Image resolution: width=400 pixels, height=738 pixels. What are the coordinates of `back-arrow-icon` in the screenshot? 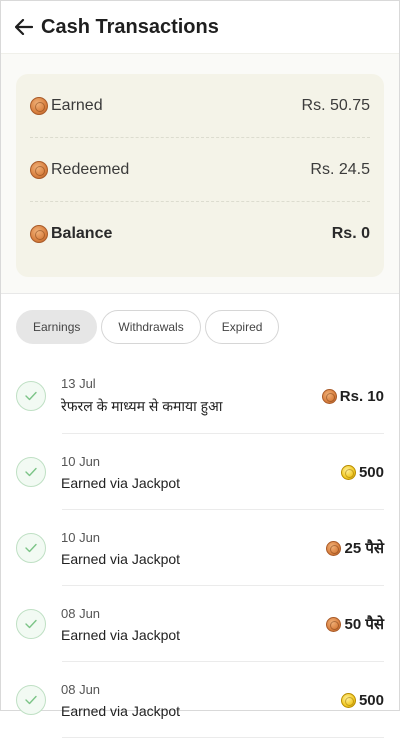 It's located at (24, 27).